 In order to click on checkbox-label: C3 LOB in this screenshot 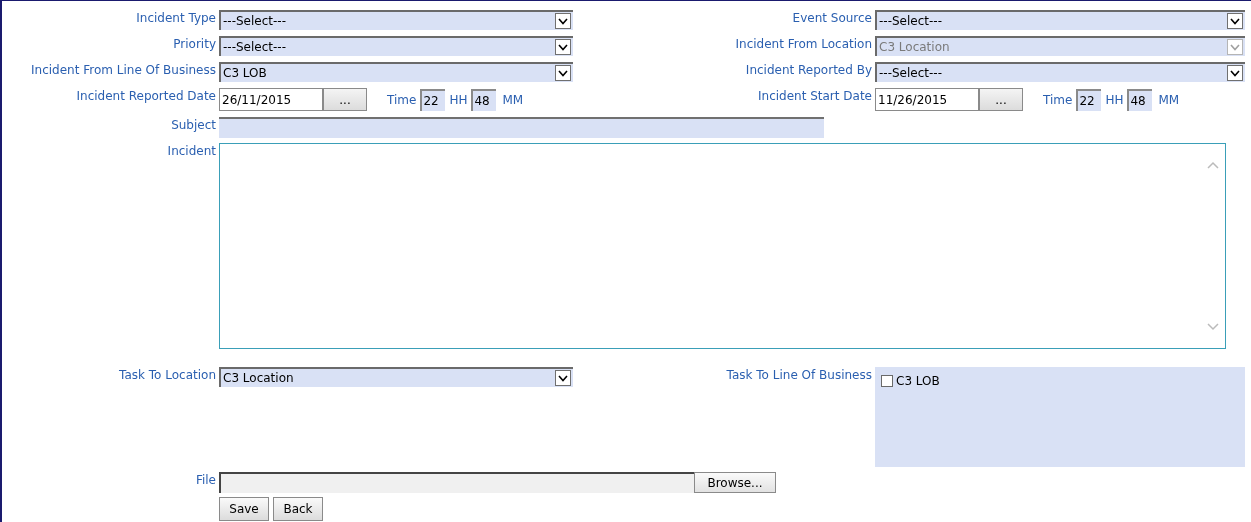, I will do `click(918, 381)`.